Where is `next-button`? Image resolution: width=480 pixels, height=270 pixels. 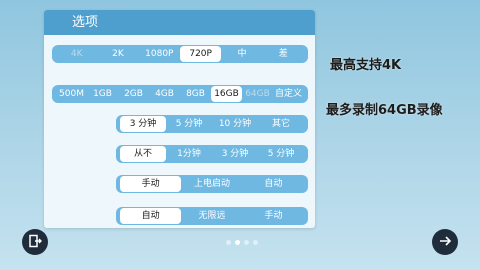
next-button is located at coordinates (445, 242).